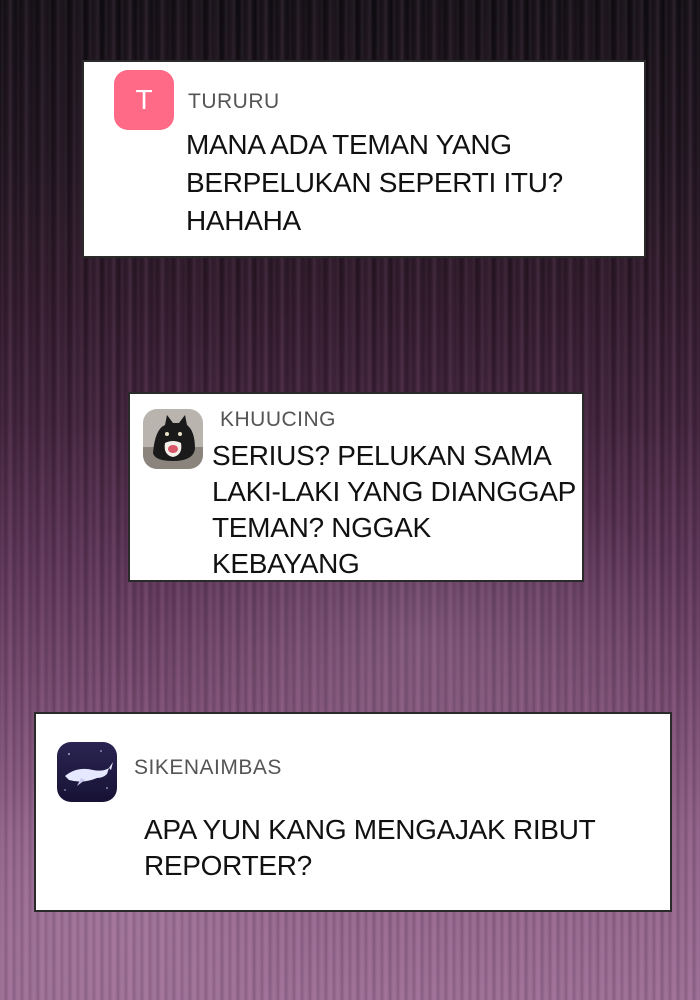 Image resolution: width=700 pixels, height=1000 pixels. I want to click on username: TURURU, so click(234, 102).